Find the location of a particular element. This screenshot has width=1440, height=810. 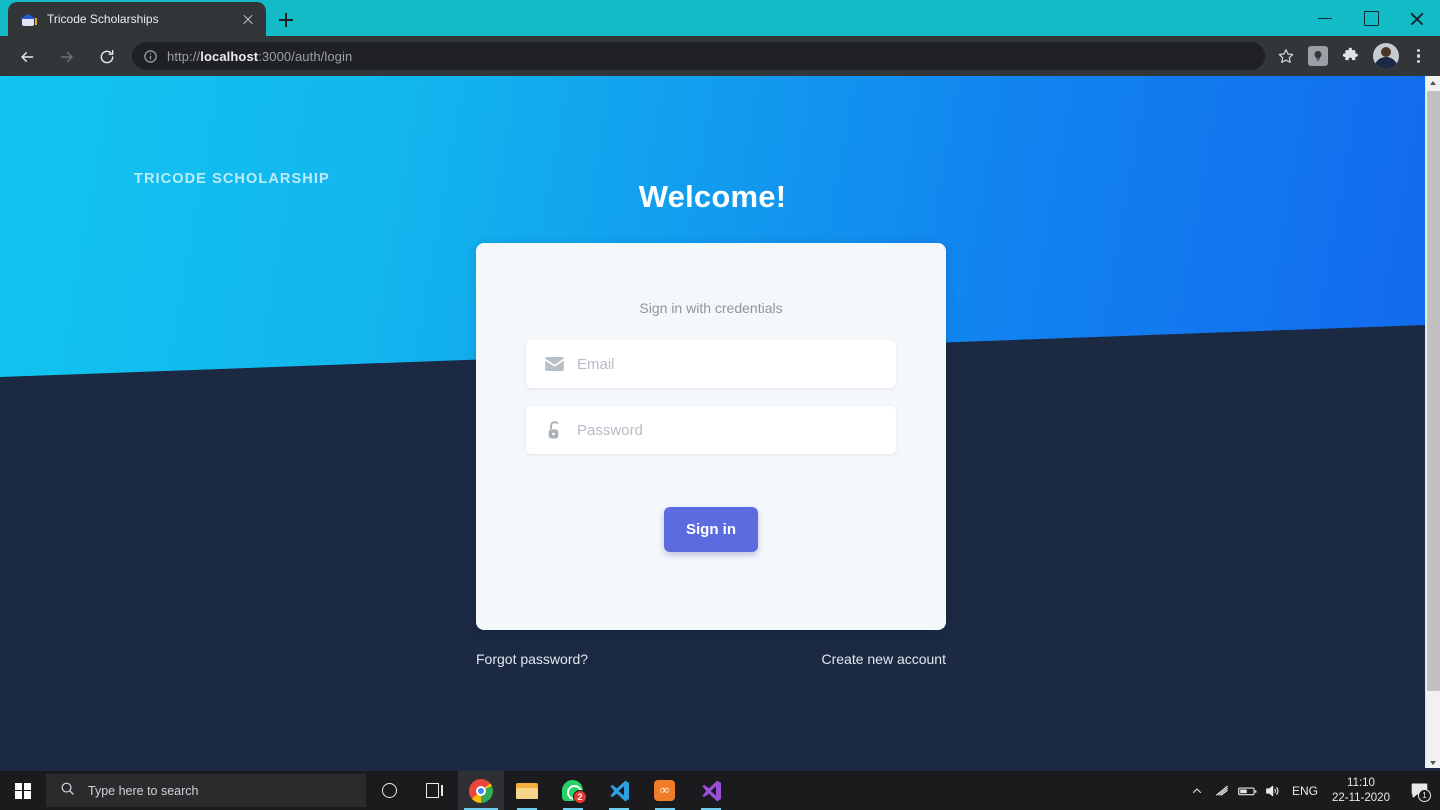

back-arrow-icon is located at coordinates (26, 56).